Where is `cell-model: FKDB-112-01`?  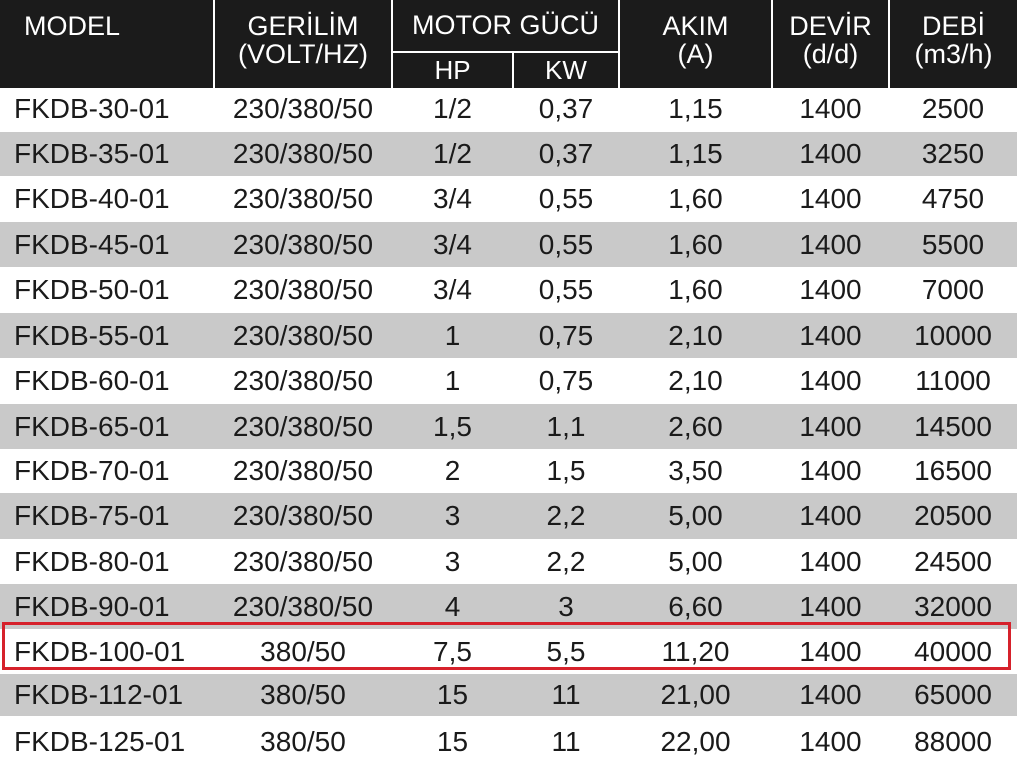
cell-model: FKDB-112-01 is located at coordinates (107, 695).